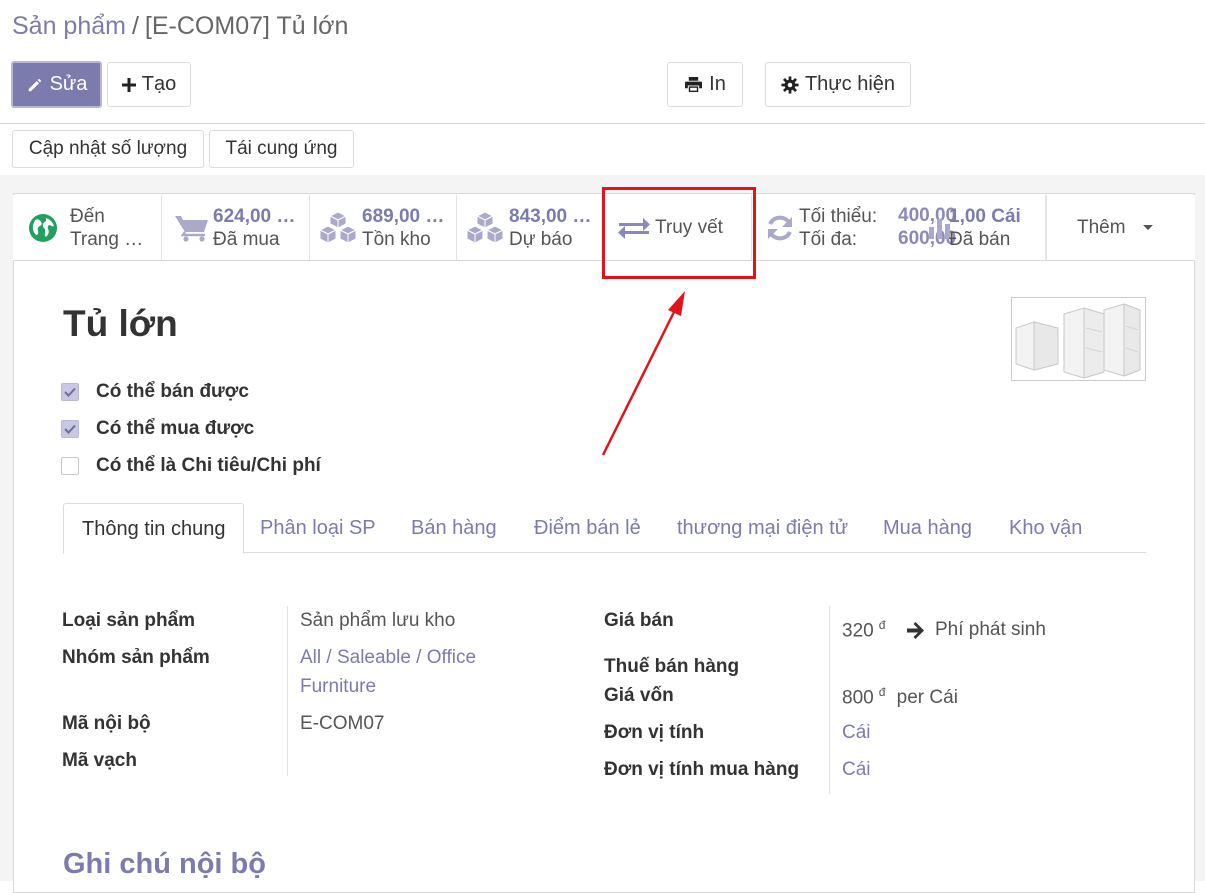  What do you see at coordinates (541, 239) in the screenshot?
I see `forecast-label: Dự báo` at bounding box center [541, 239].